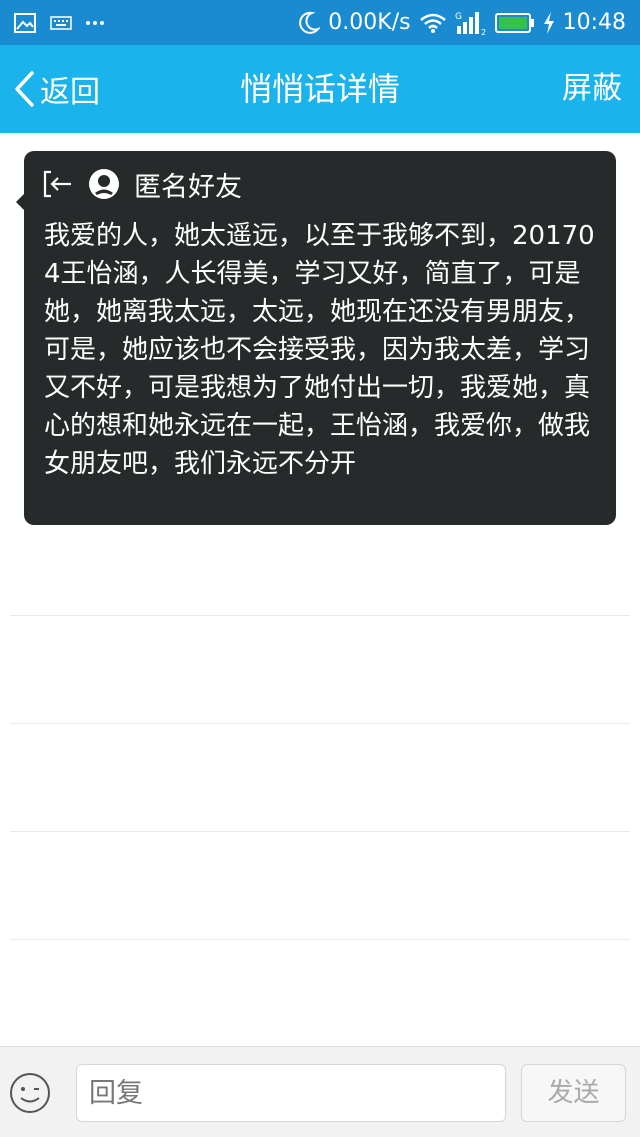  Describe the element at coordinates (104, 184) in the screenshot. I see `avatar-icon` at that location.